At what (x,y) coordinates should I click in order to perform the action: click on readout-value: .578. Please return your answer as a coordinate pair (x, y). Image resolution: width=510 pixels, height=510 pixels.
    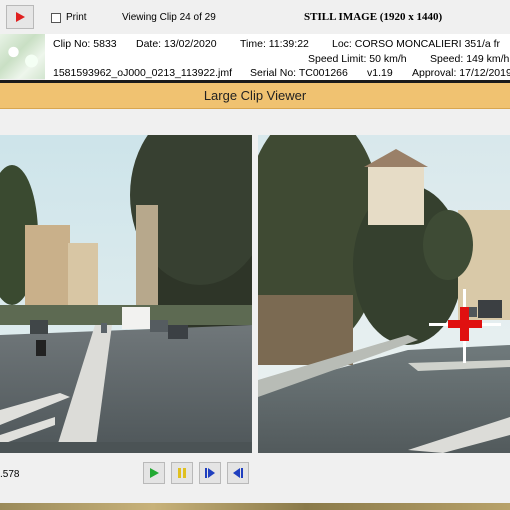
    Looking at the image, I should click on (10, 474).